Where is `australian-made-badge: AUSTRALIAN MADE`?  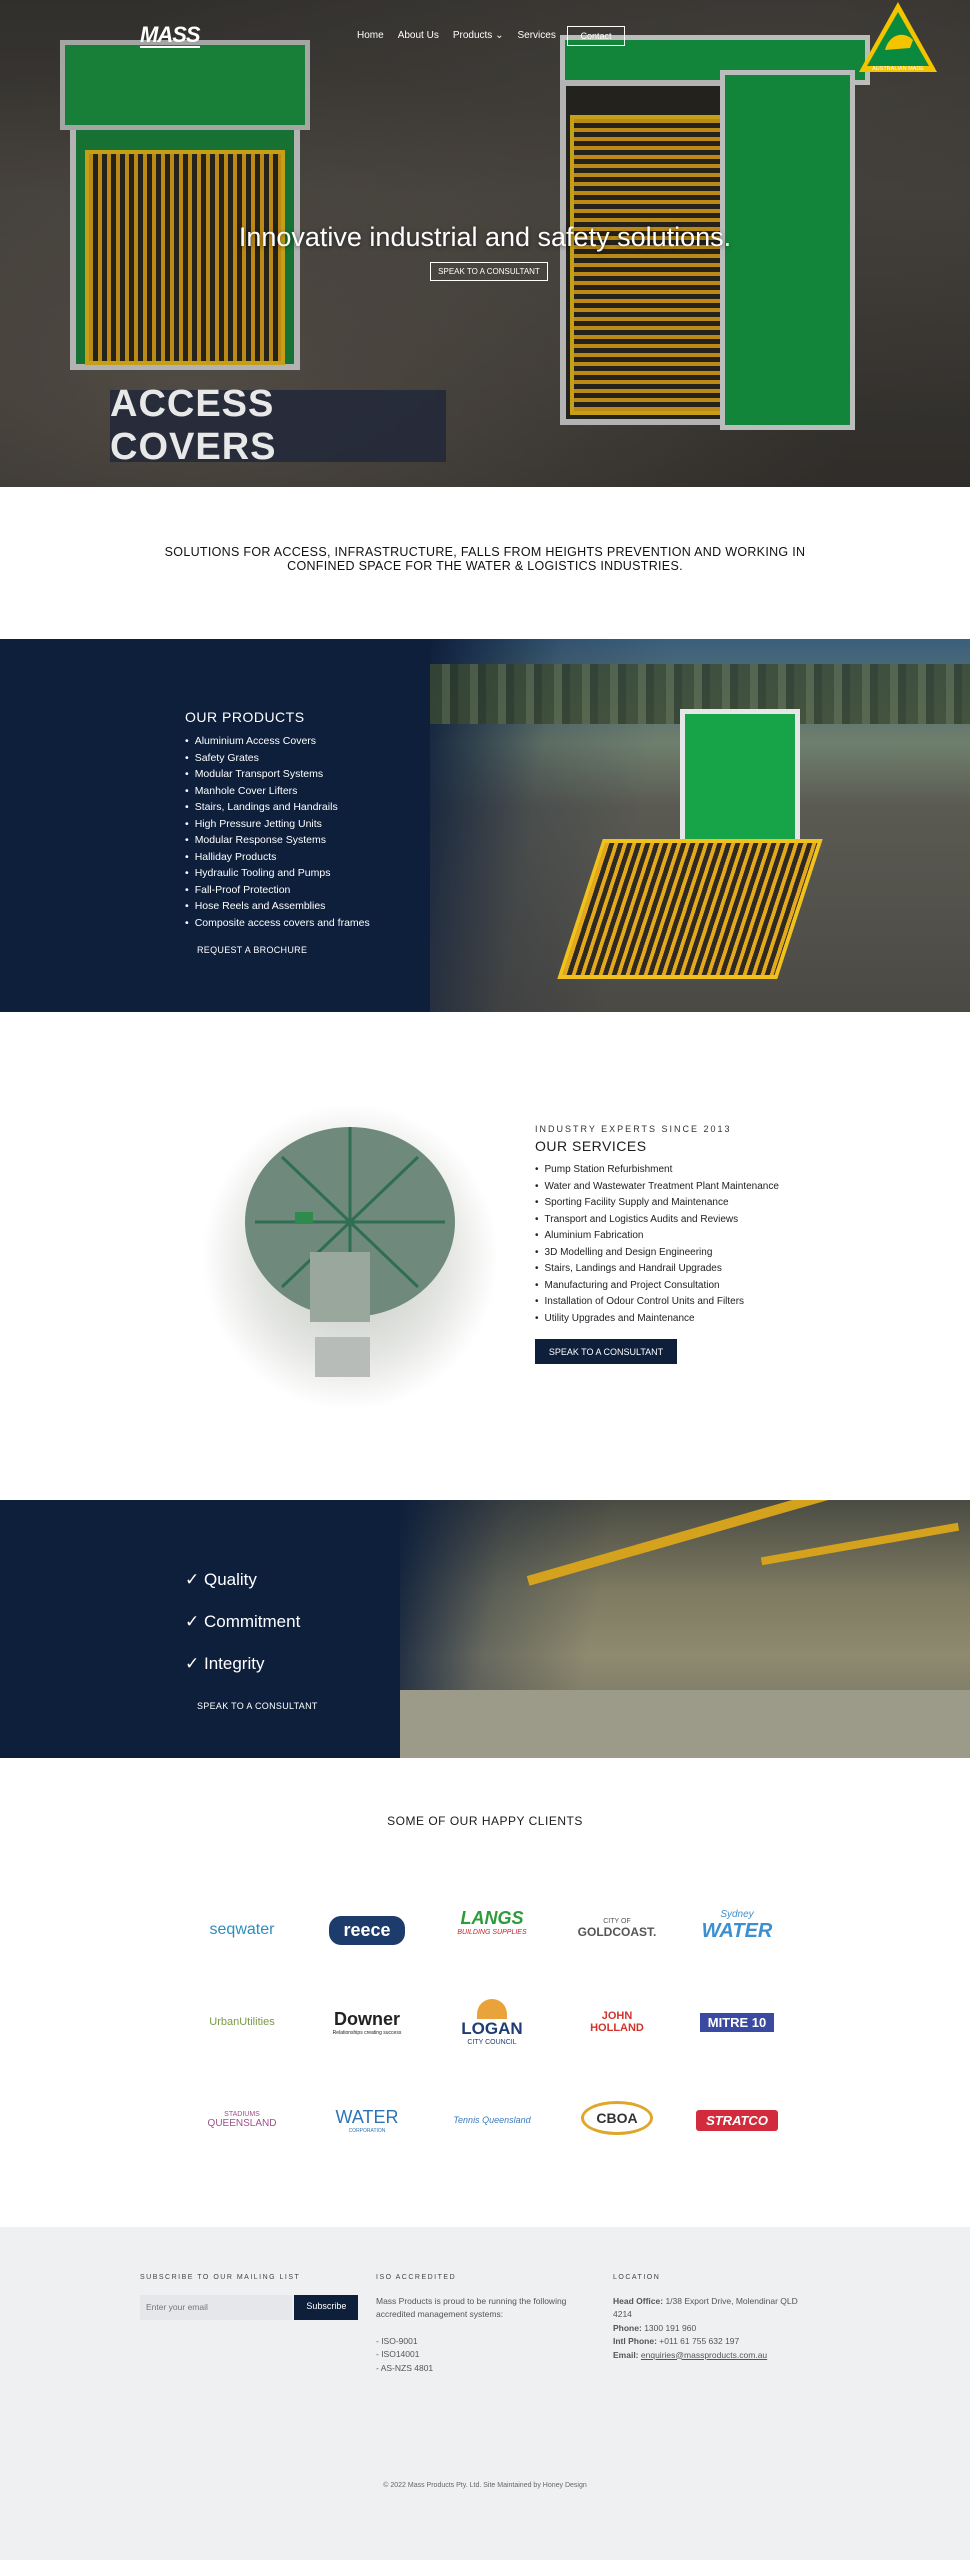 australian-made-badge: AUSTRALIAN MADE is located at coordinates (898, 37).